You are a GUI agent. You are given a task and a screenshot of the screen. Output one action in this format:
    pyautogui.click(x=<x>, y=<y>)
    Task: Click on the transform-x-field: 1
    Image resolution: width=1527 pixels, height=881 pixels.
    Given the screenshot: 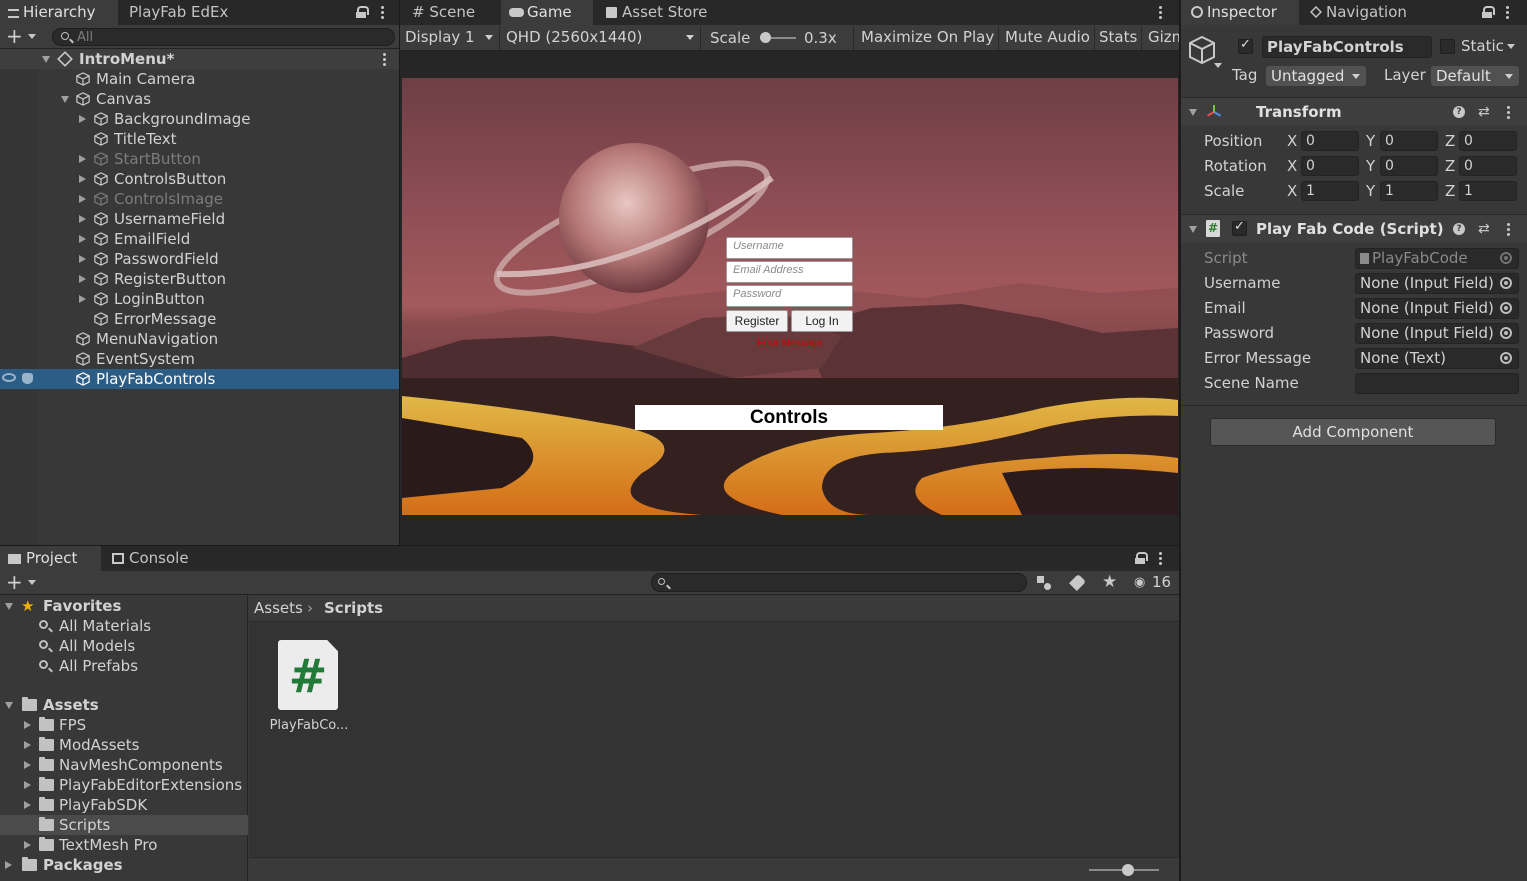 What is the action you would take?
    pyautogui.click(x=1330, y=191)
    